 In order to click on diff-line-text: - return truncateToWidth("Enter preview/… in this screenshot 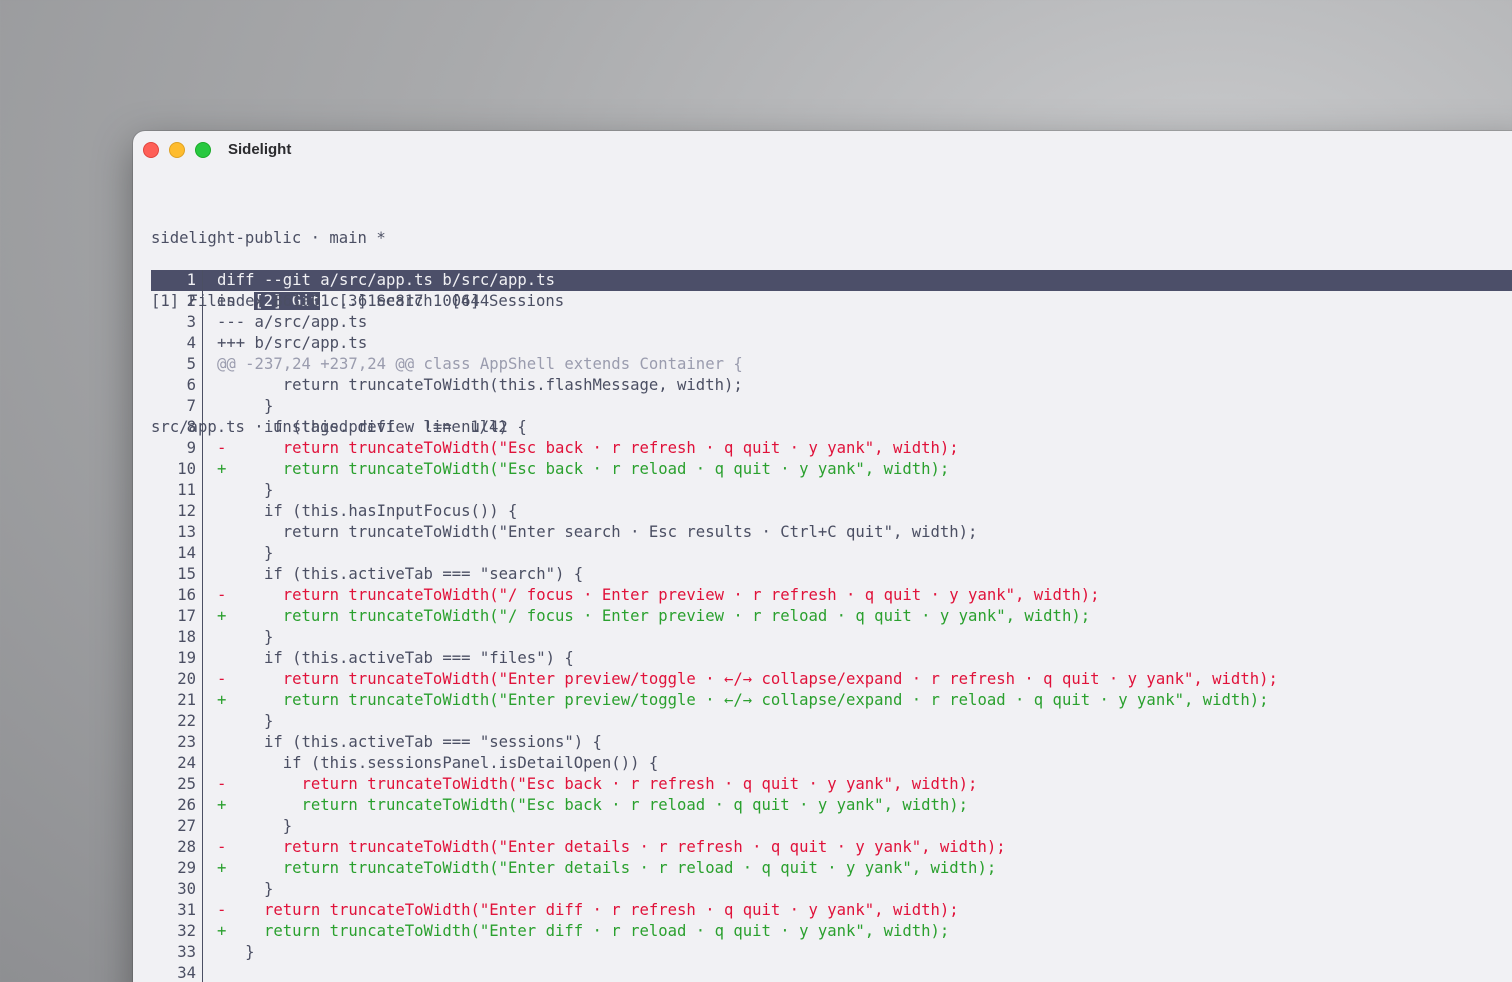, I will do `click(747, 679)`.